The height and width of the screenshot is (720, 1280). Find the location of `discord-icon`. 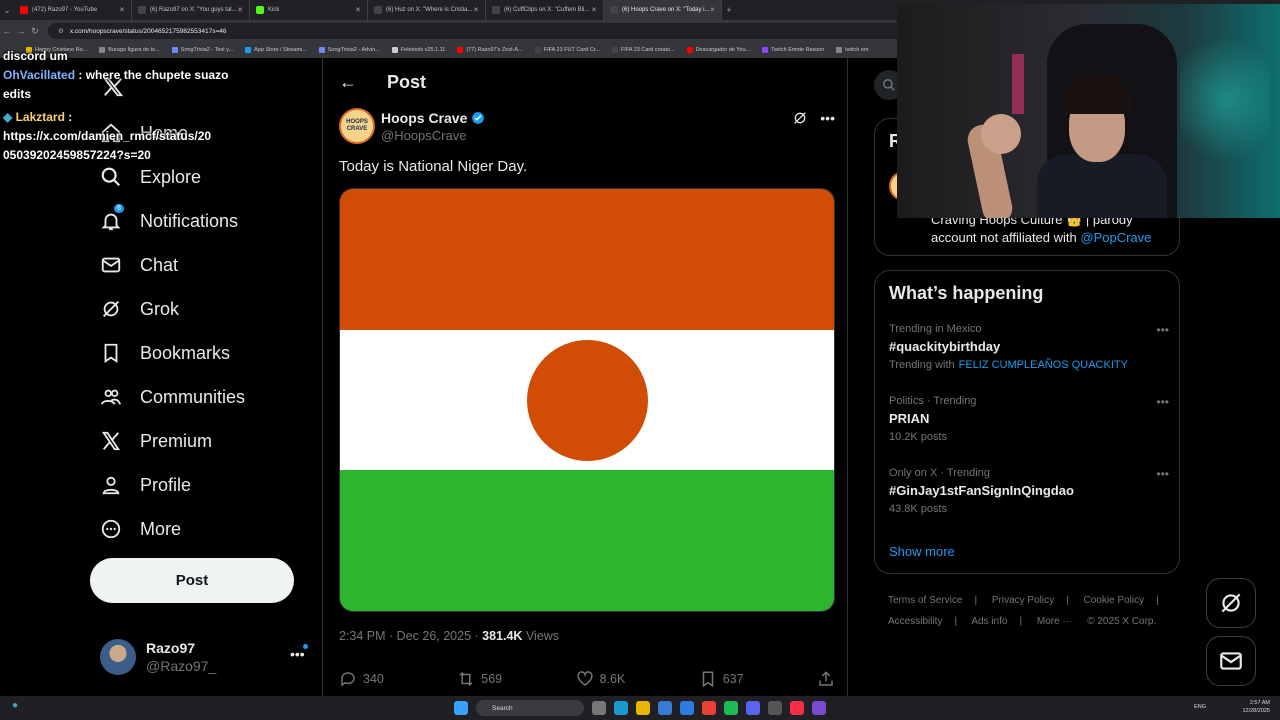

discord-icon is located at coordinates (753, 708).